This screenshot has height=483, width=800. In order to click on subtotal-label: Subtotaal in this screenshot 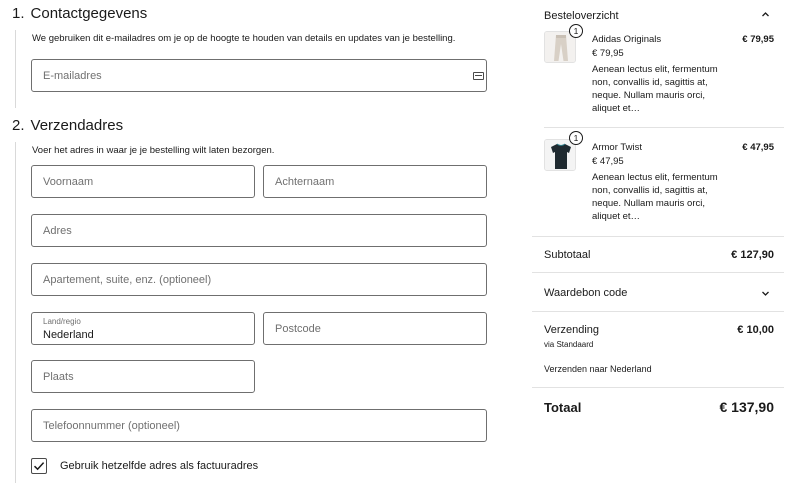, I will do `click(567, 255)`.